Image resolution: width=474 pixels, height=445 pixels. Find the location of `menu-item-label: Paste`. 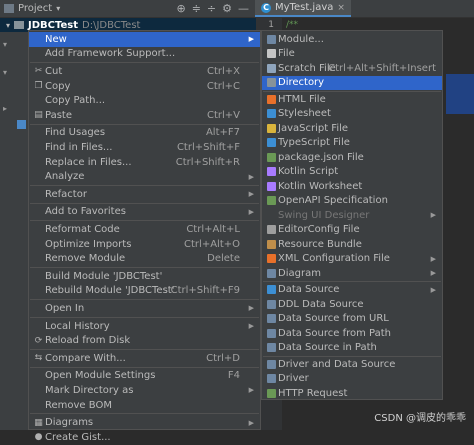

menu-item-label: Paste is located at coordinates (58, 115).